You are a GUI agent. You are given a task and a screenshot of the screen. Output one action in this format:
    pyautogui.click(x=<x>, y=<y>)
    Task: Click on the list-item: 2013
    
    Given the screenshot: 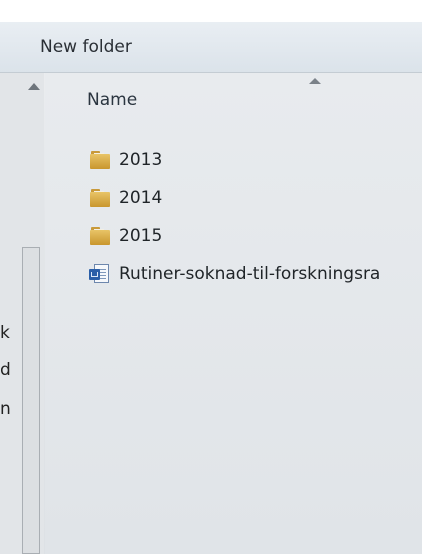 What is the action you would take?
    pyautogui.click(x=255, y=160)
    